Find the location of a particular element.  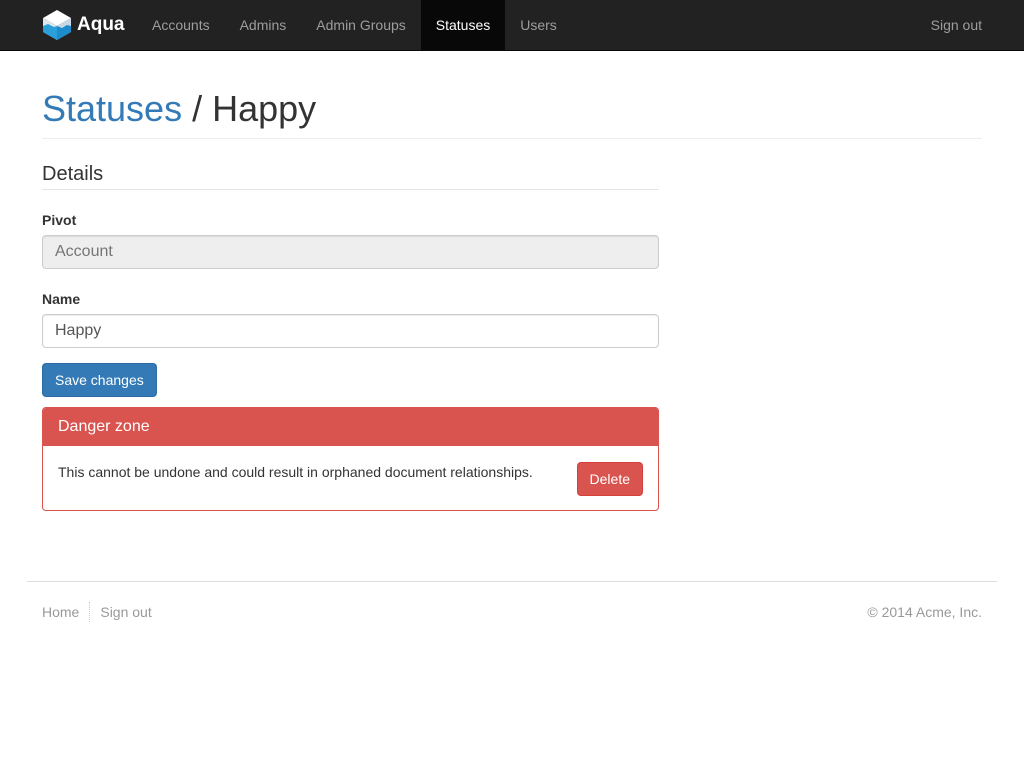

delete-button: Delete is located at coordinates (609, 479).